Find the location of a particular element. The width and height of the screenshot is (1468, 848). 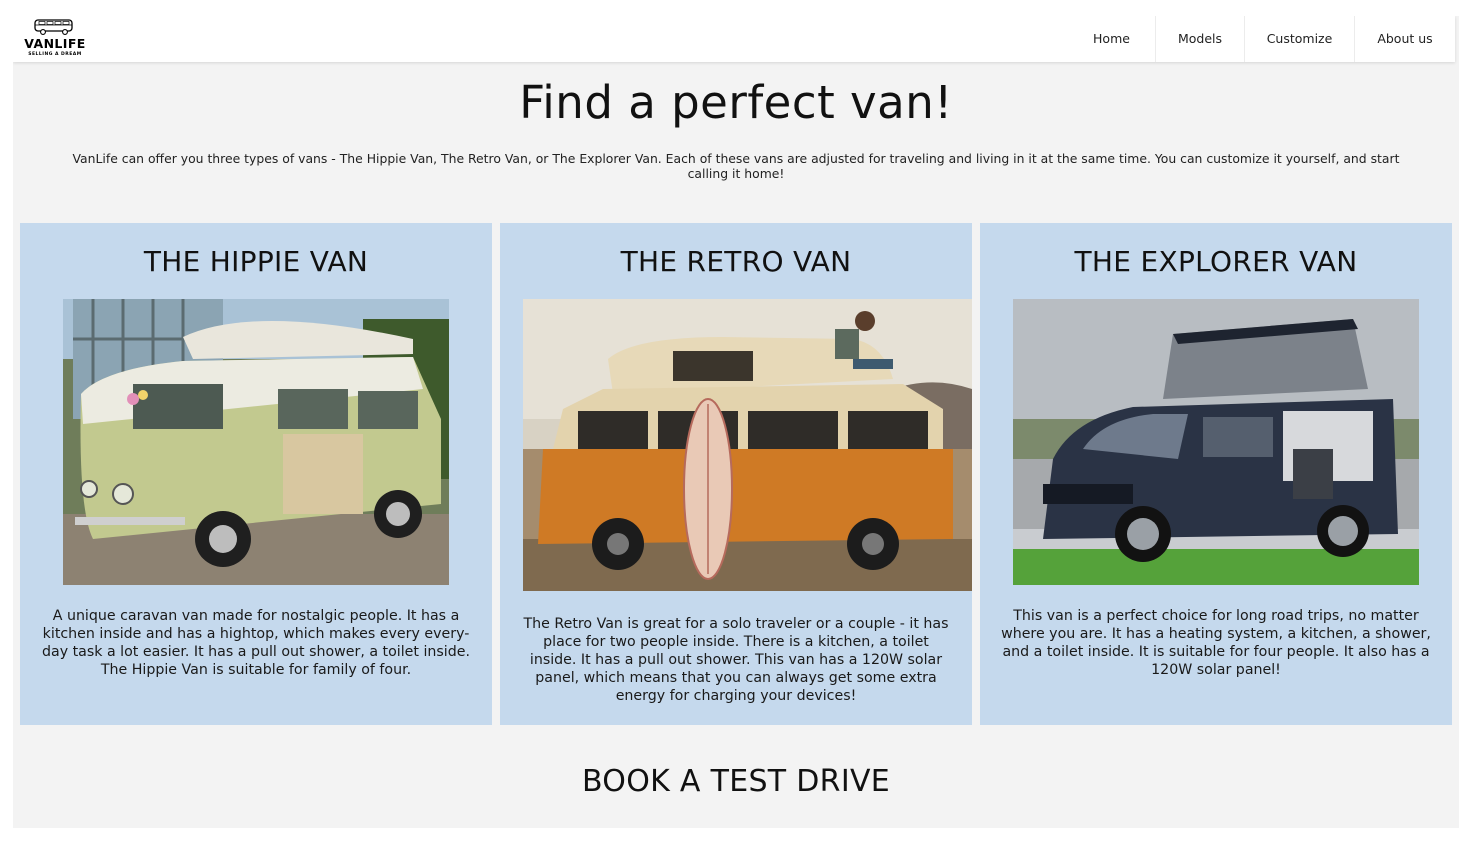

card-title: THE EXPLORER VAN is located at coordinates (1216, 261).